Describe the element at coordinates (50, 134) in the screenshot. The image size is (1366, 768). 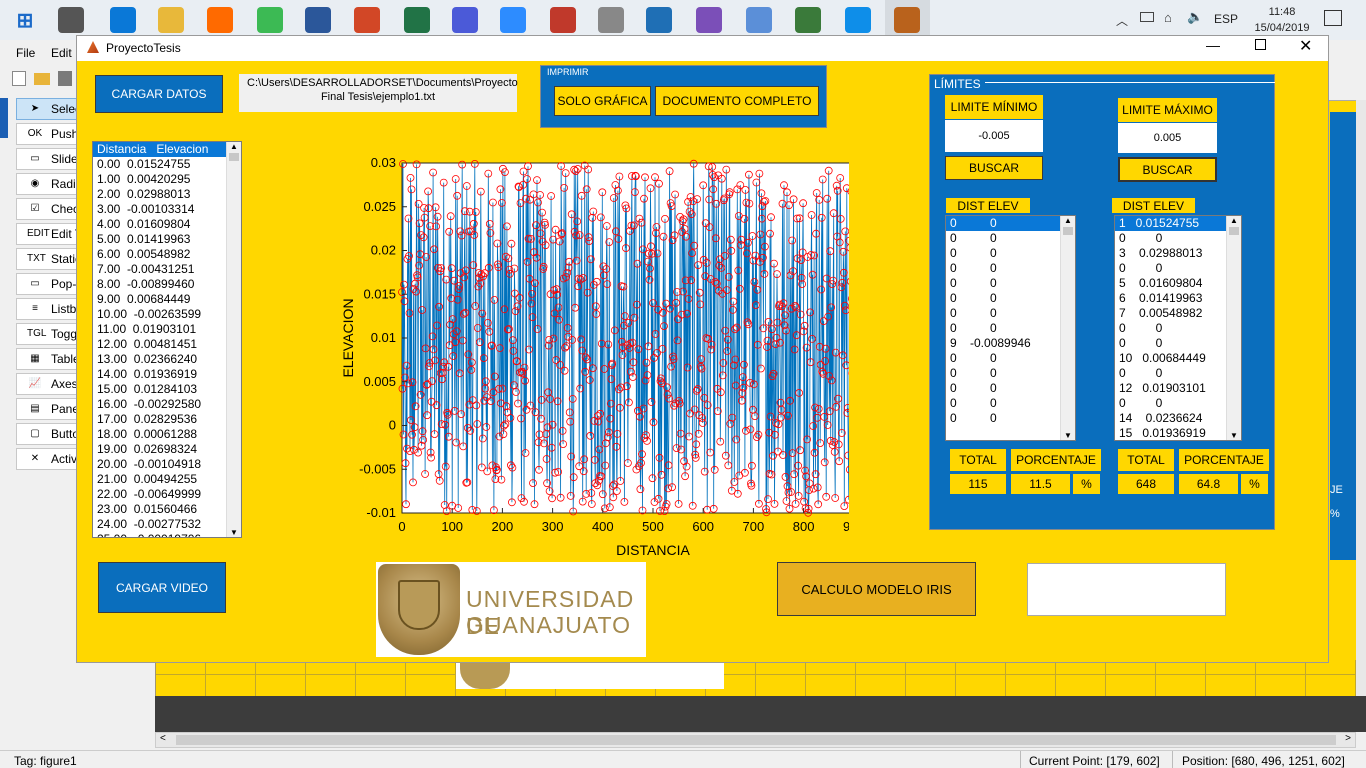
I see `palette-push: OK Push` at that location.